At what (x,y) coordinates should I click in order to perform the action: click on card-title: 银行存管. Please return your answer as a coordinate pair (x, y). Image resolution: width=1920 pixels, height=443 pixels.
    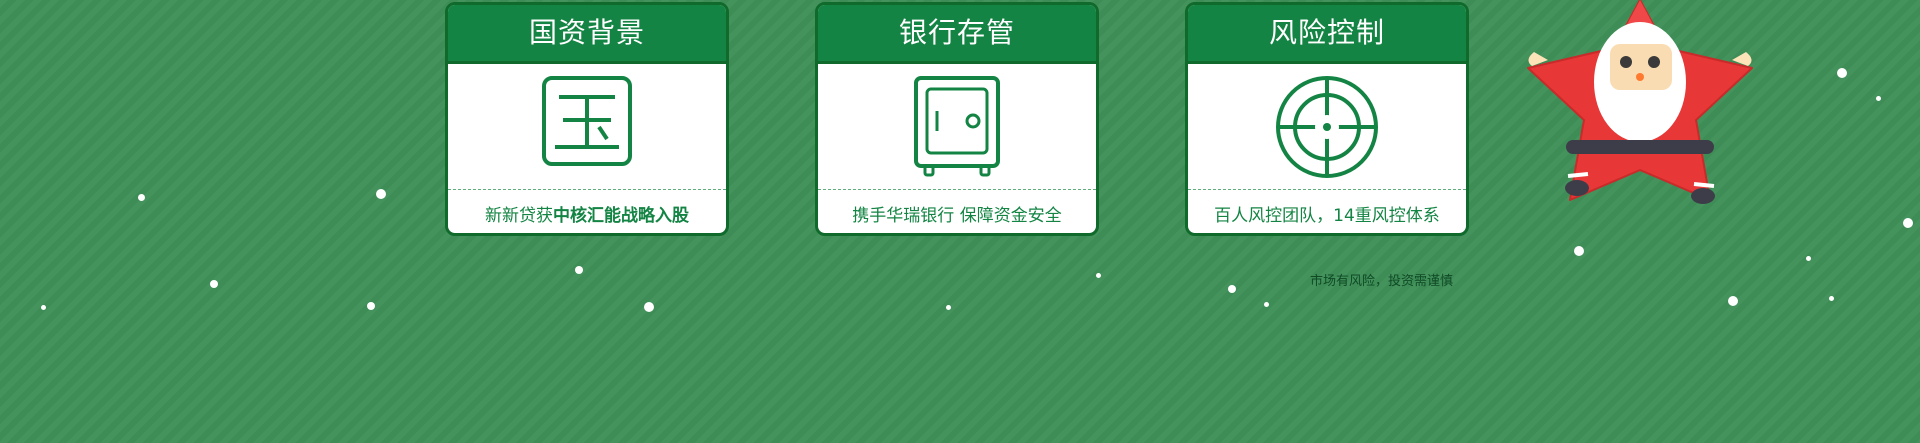
    Looking at the image, I should click on (957, 34).